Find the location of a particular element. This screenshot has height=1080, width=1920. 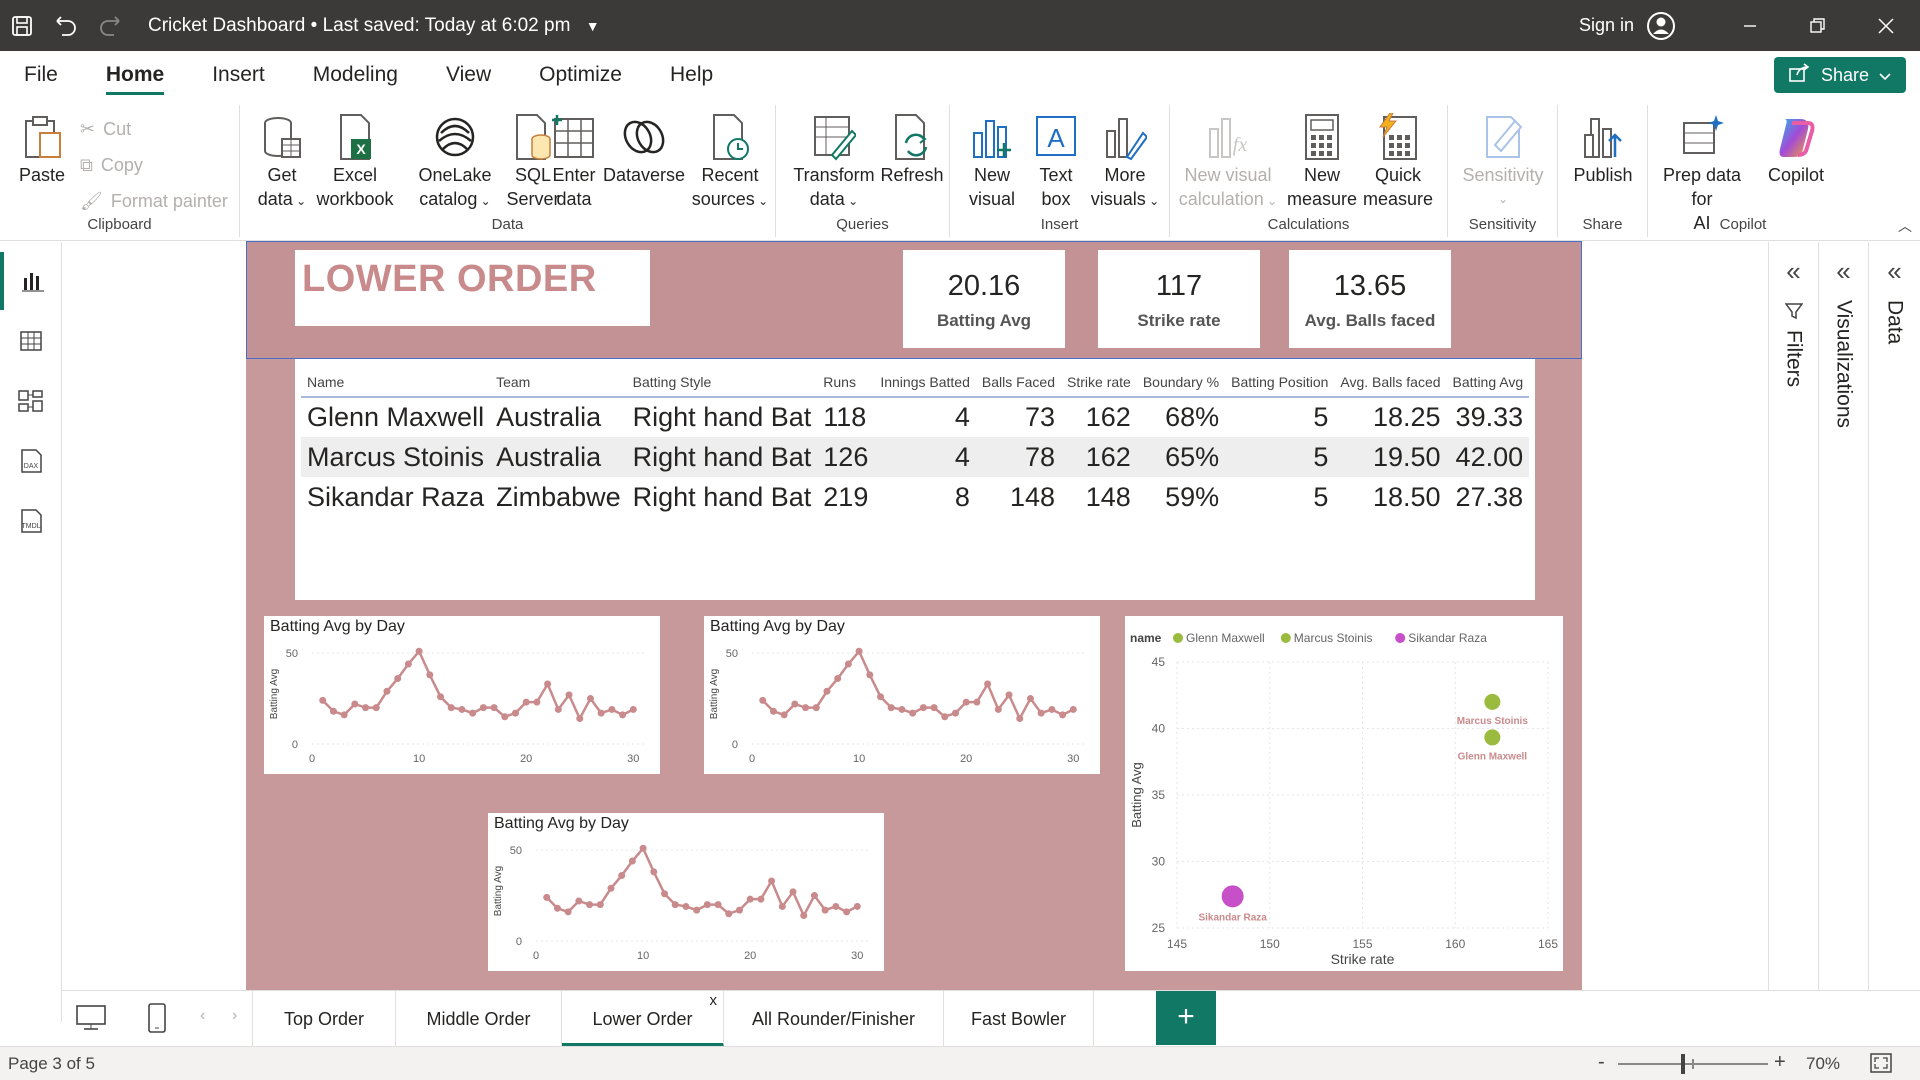

page-tab-top-order: Top Order is located at coordinates (324, 1019).